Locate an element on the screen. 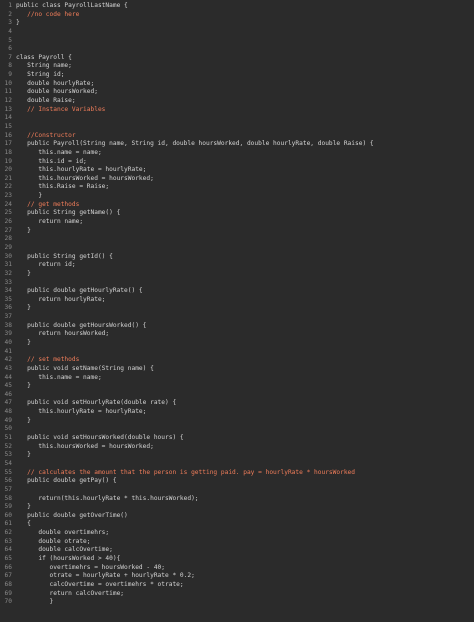 Image resolution: width=474 pixels, height=622 pixels. code-line: 18 this.name = name; is located at coordinates (237, 153).